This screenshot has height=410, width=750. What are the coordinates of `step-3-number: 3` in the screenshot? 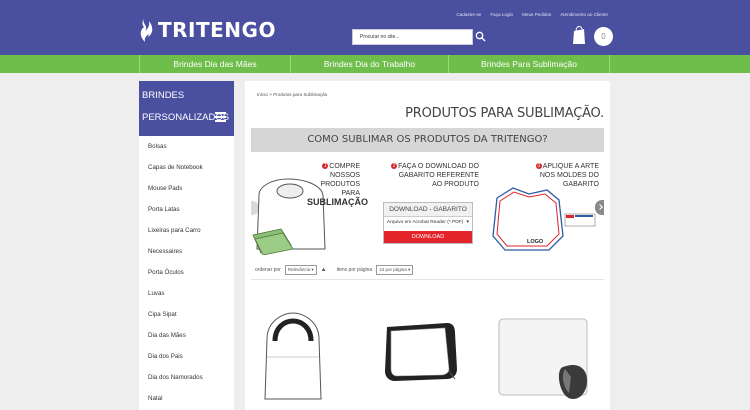 It's located at (538, 166).